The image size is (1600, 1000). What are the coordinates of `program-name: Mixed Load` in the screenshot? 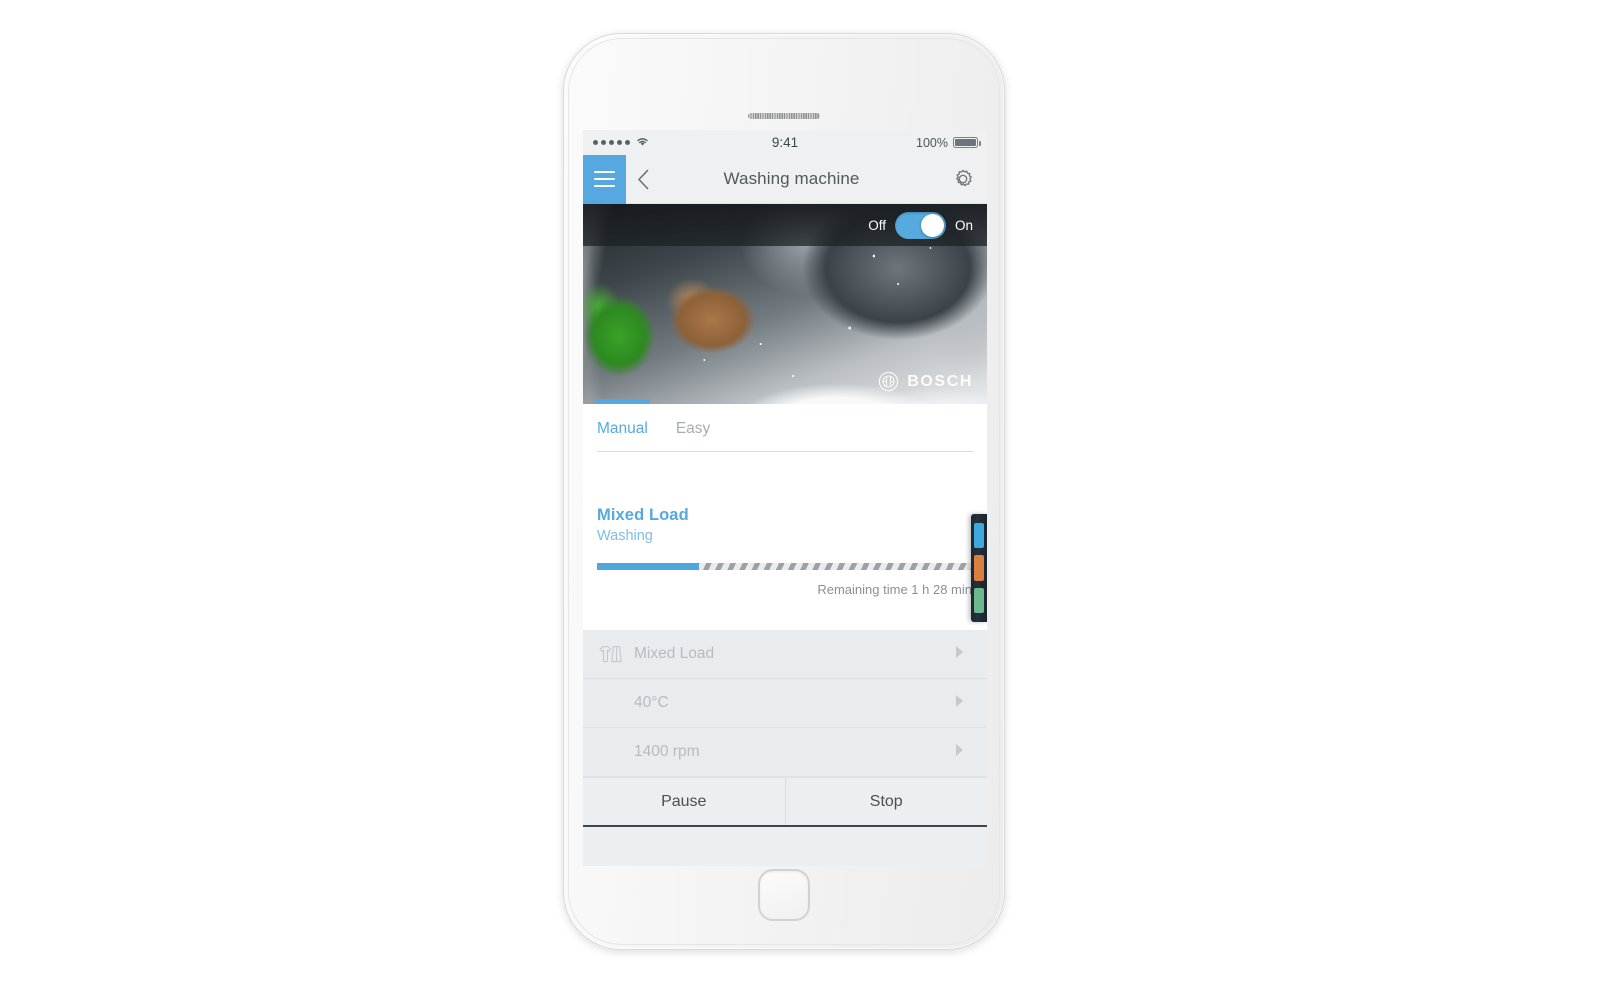 It's located at (643, 515).